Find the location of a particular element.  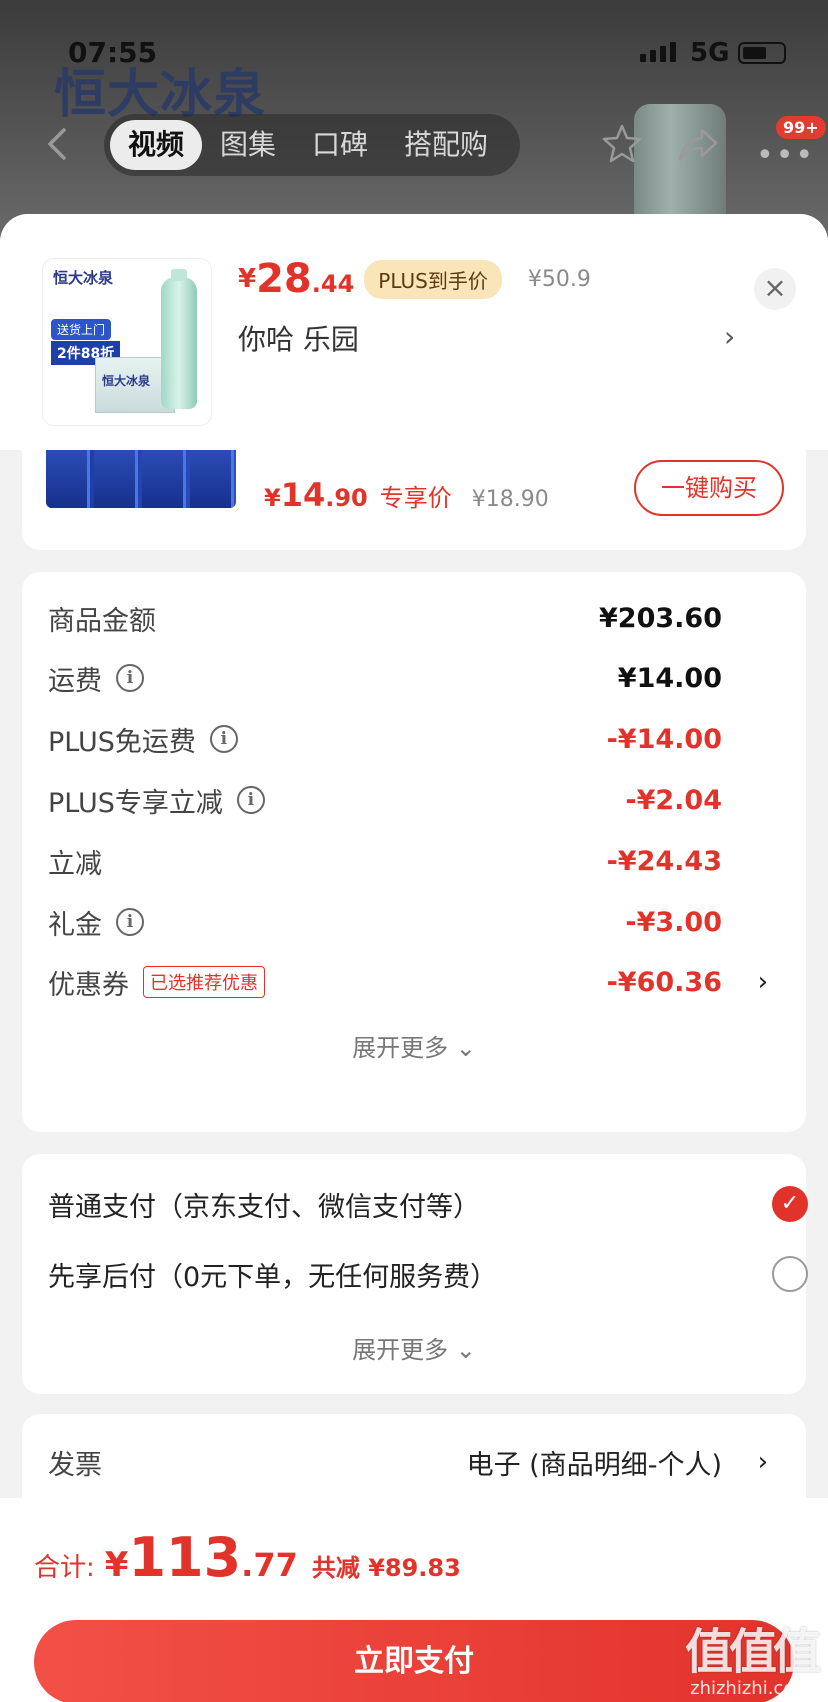

close-icon: × is located at coordinates (775, 287).